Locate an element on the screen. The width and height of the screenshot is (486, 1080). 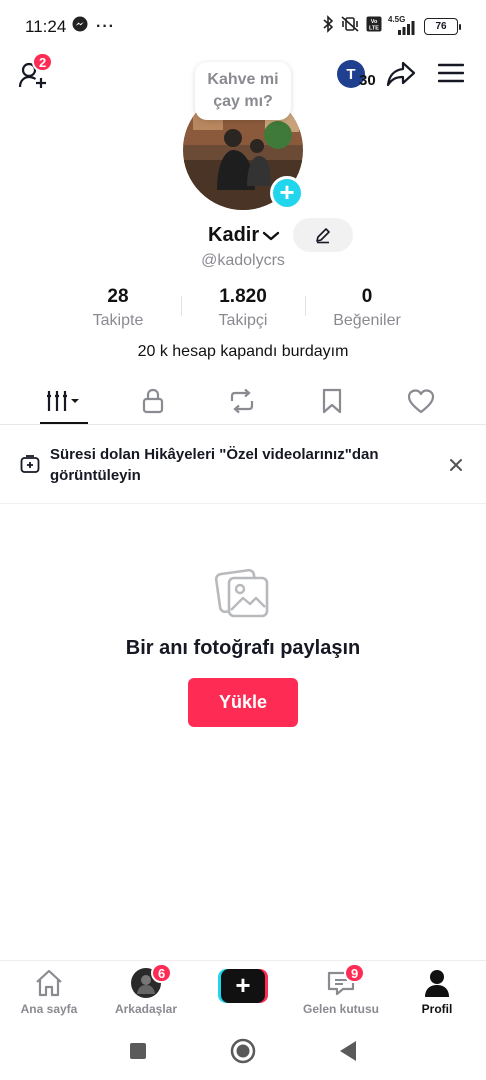
battery-level: 76 is located at coordinates (441, 26).